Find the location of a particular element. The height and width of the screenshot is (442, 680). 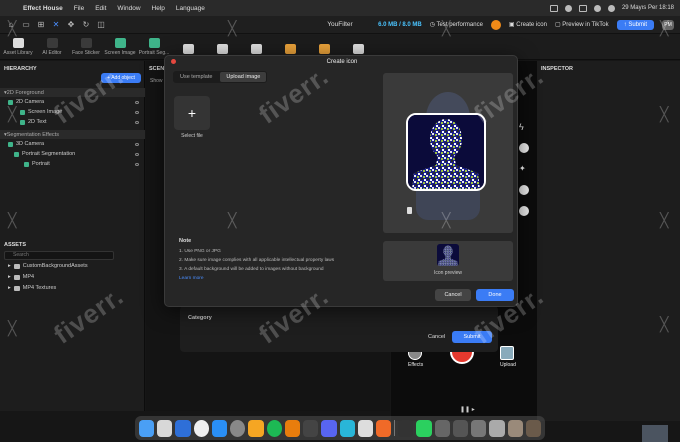

notification-icon is located at coordinates (495, 24).